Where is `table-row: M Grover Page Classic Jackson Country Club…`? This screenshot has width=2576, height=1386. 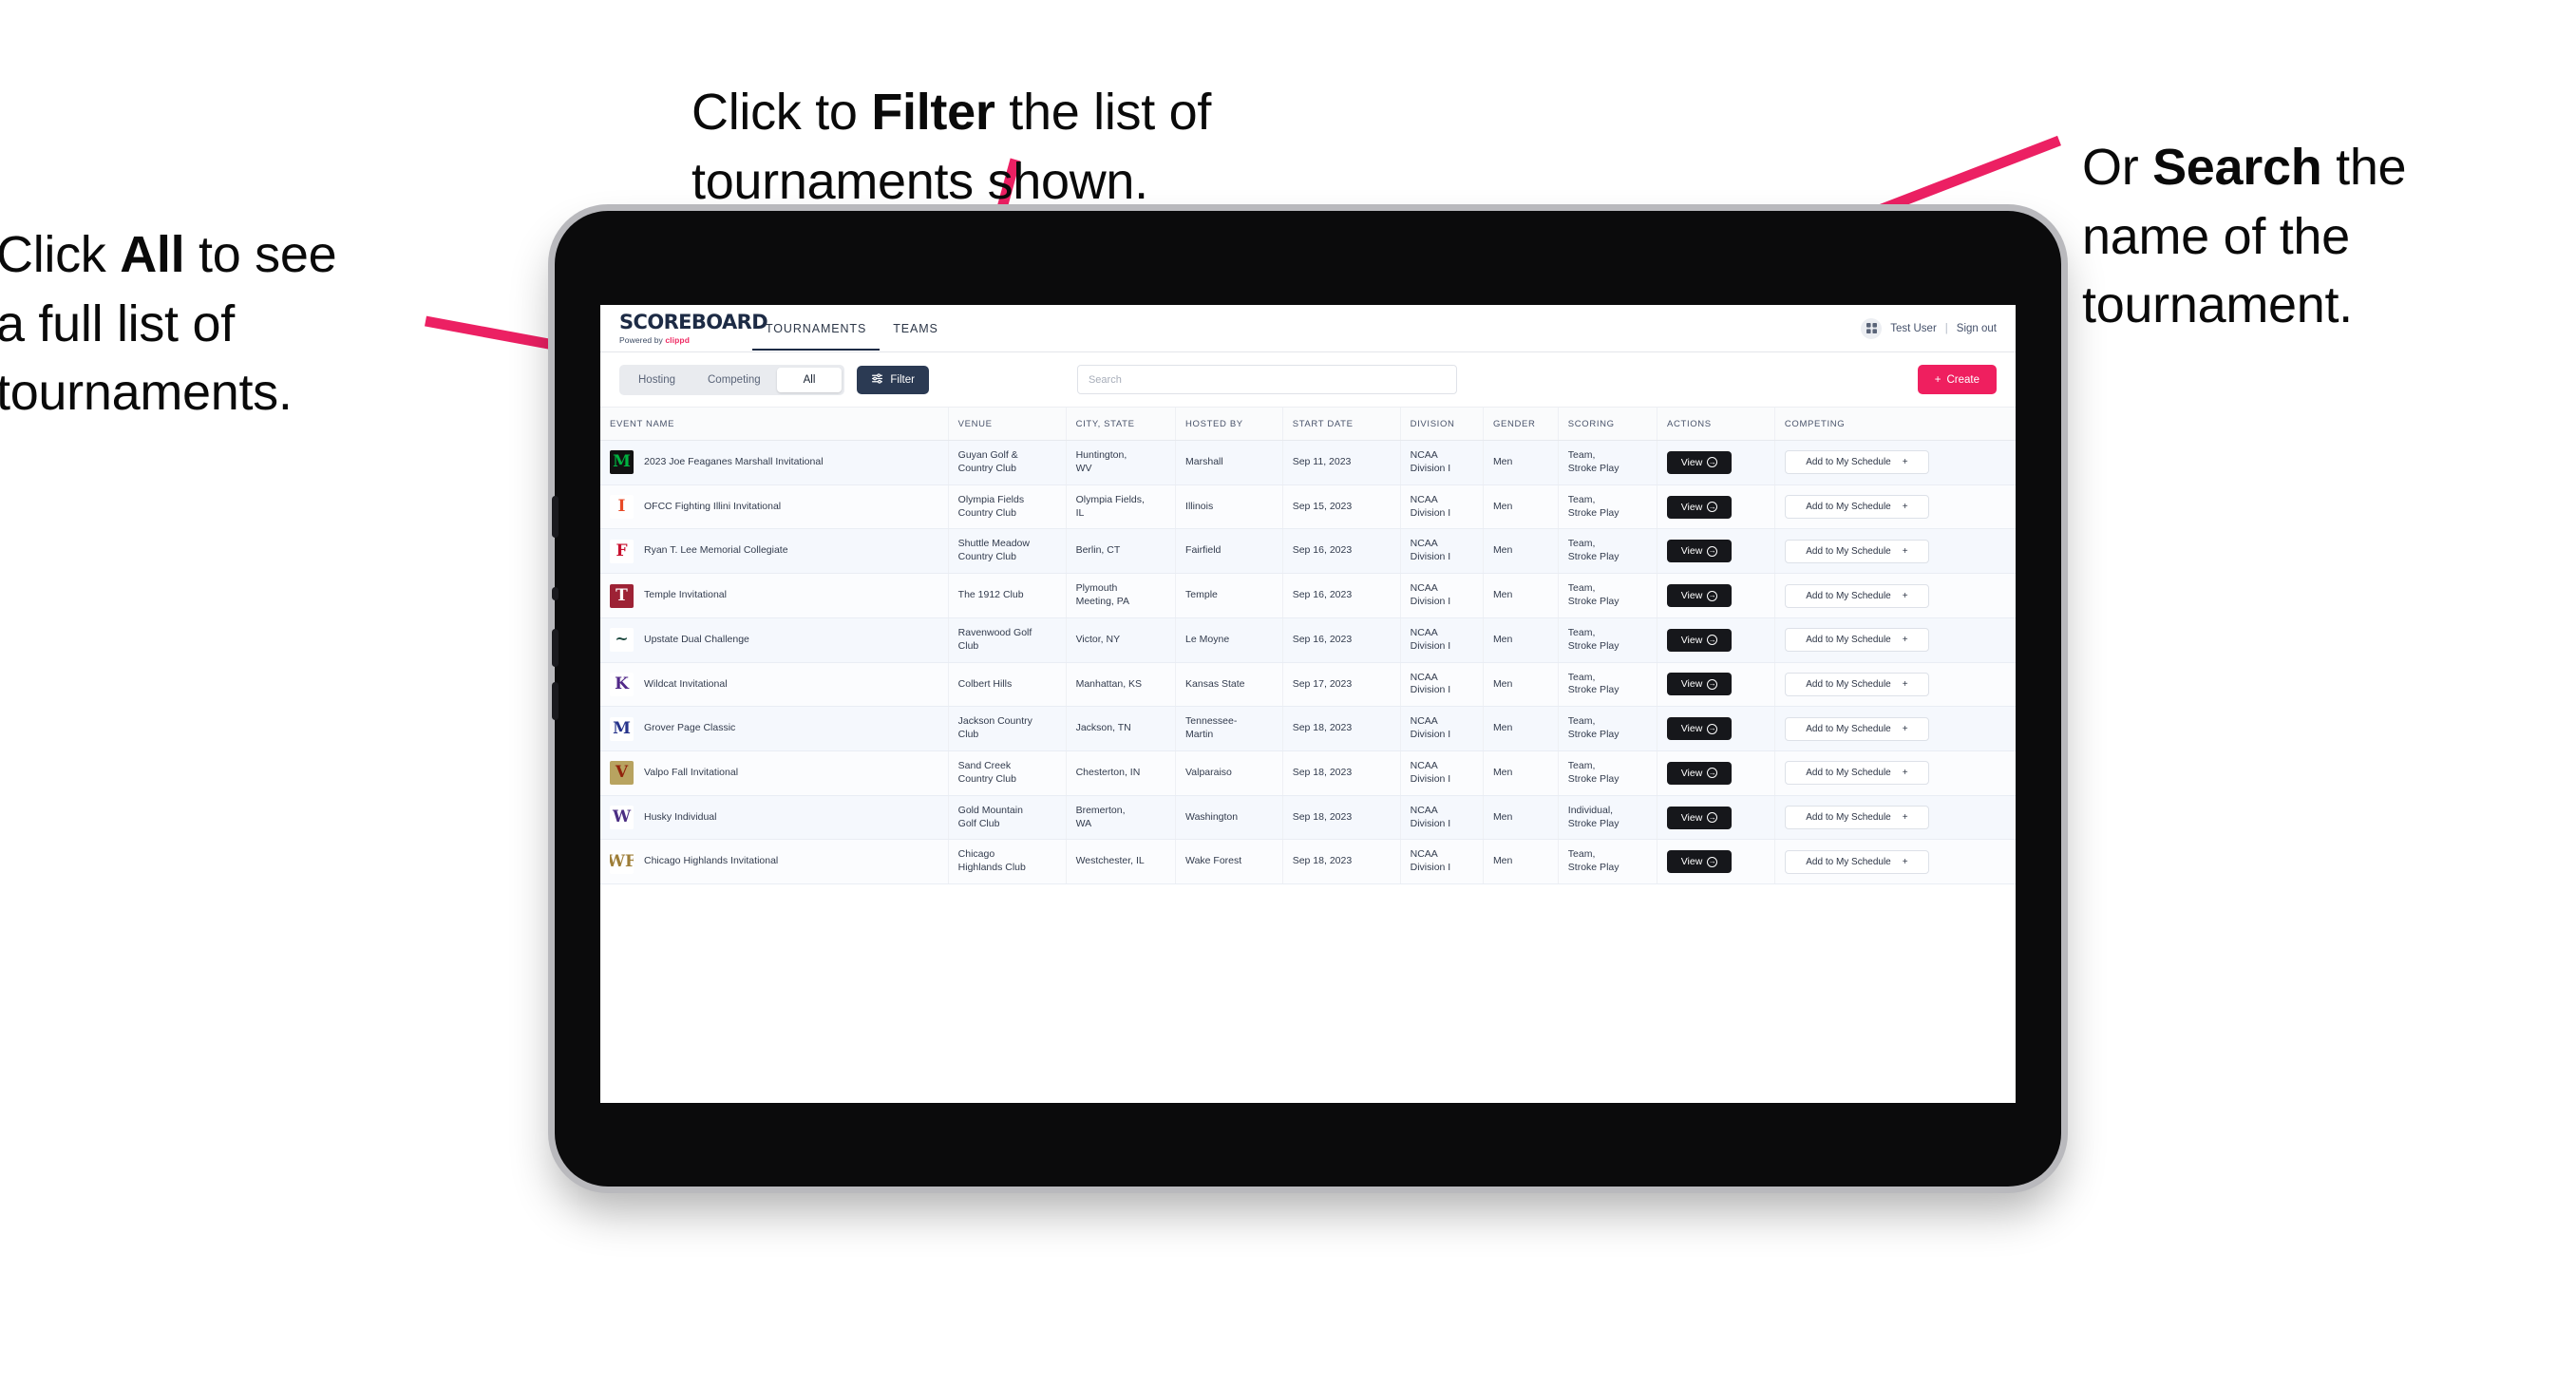
table-row: M Grover Page Classic Jackson Country Club… is located at coordinates (1308, 729).